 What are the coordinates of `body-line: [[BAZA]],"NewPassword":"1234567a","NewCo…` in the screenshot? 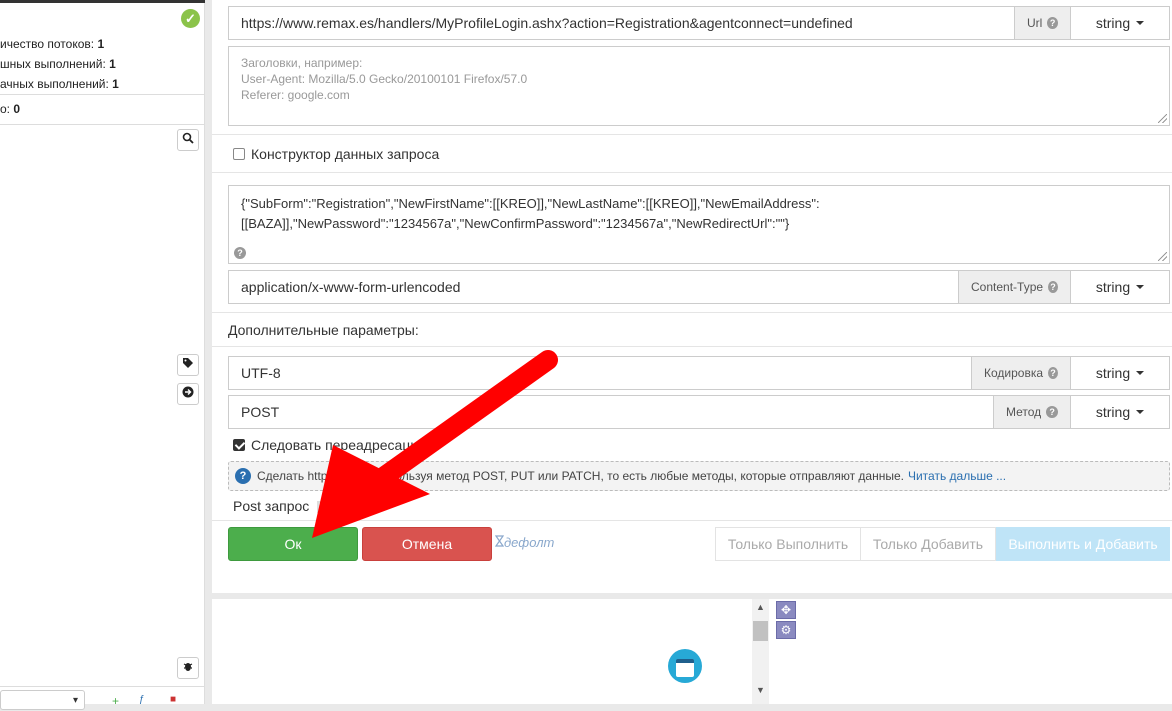 It's located at (515, 223).